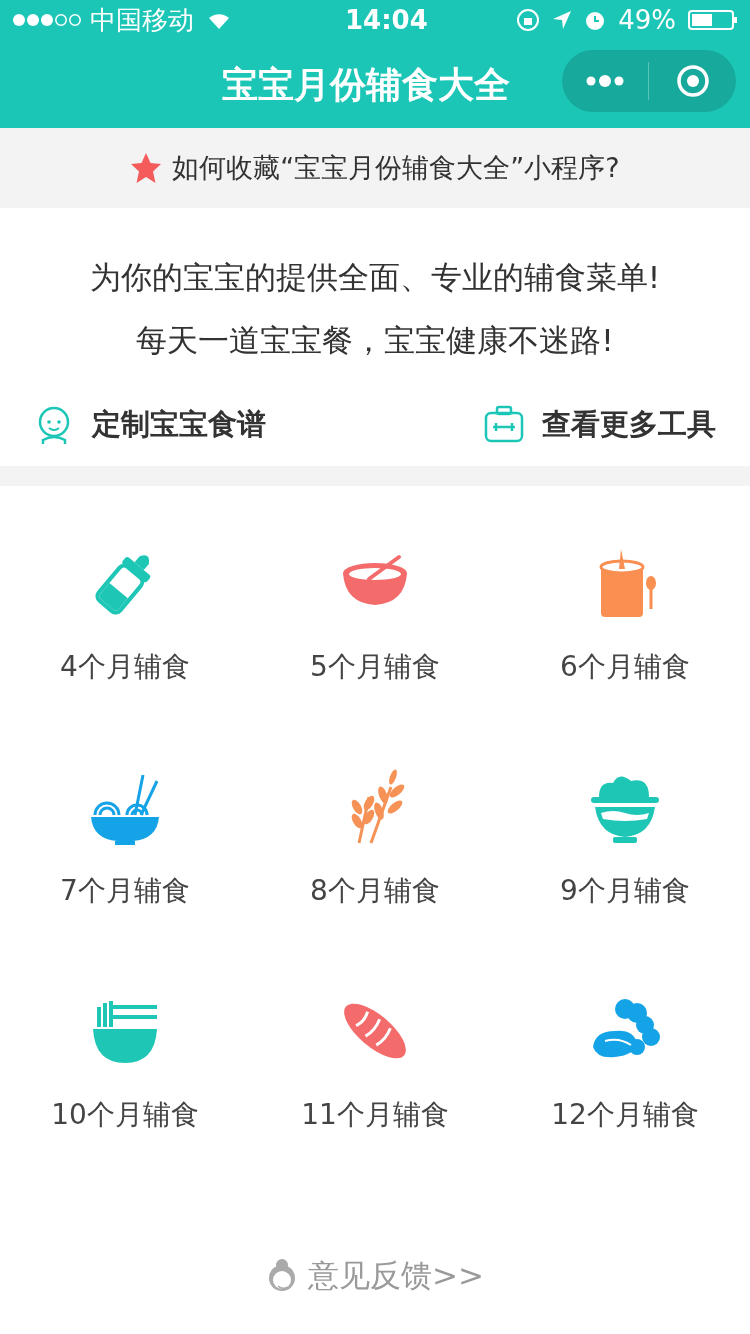 This screenshot has width=750, height=1334. I want to click on carrier-name: 中国移动, so click(142, 20).